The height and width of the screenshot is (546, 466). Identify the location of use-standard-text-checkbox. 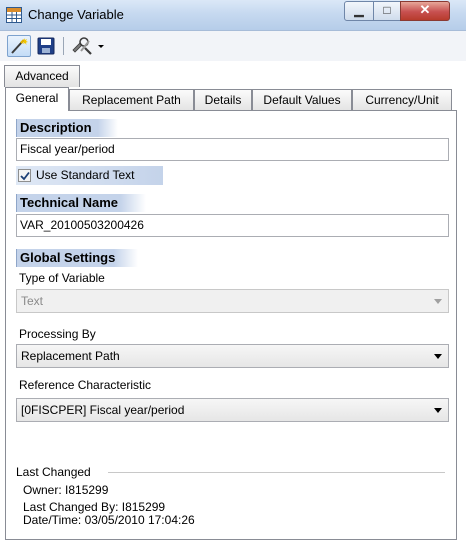
(24, 175).